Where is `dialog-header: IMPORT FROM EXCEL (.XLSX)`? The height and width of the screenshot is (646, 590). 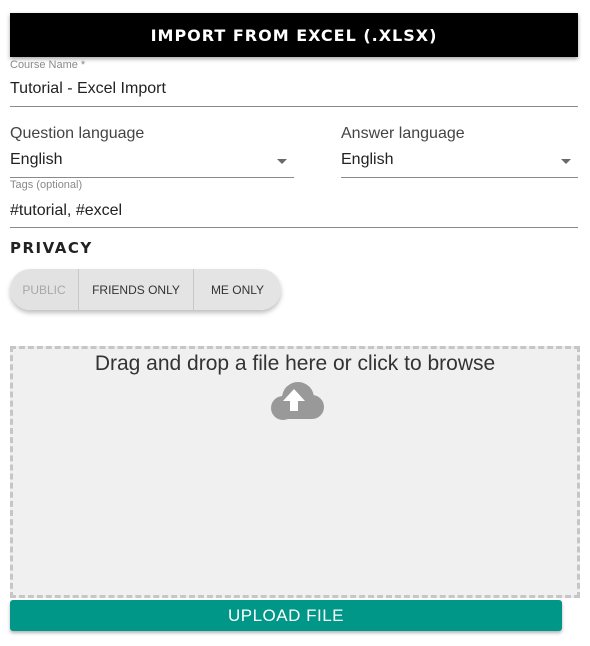
dialog-header: IMPORT FROM EXCEL (.XLSX) is located at coordinates (294, 35).